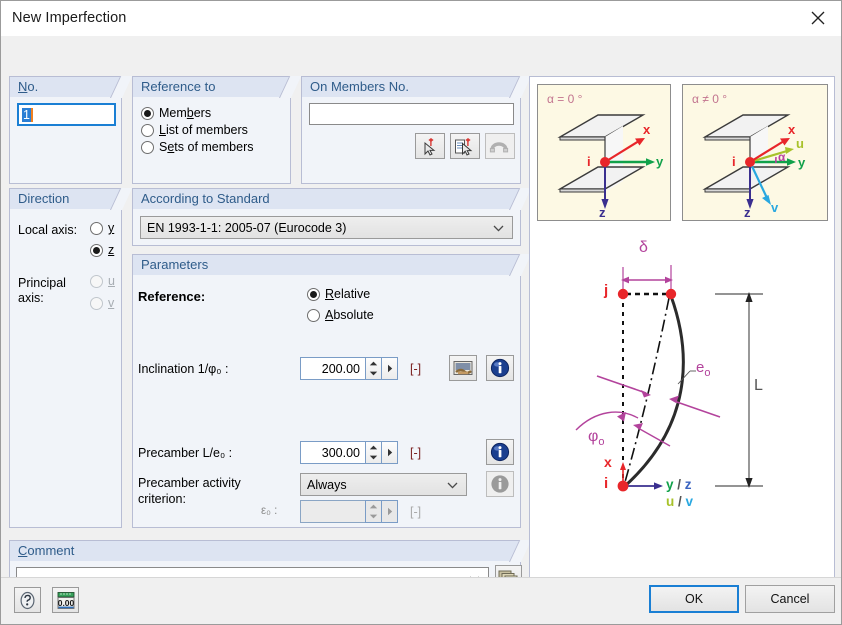  I want to click on radio-relative-label: Relative, so click(348, 294).